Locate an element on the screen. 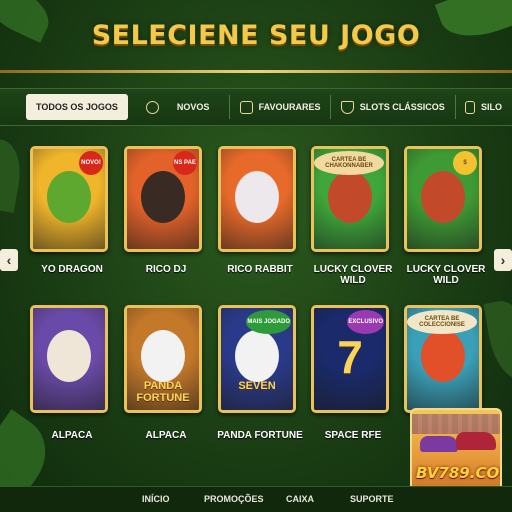 This screenshot has height=512, width=512. game-card: $ is located at coordinates (443, 199).